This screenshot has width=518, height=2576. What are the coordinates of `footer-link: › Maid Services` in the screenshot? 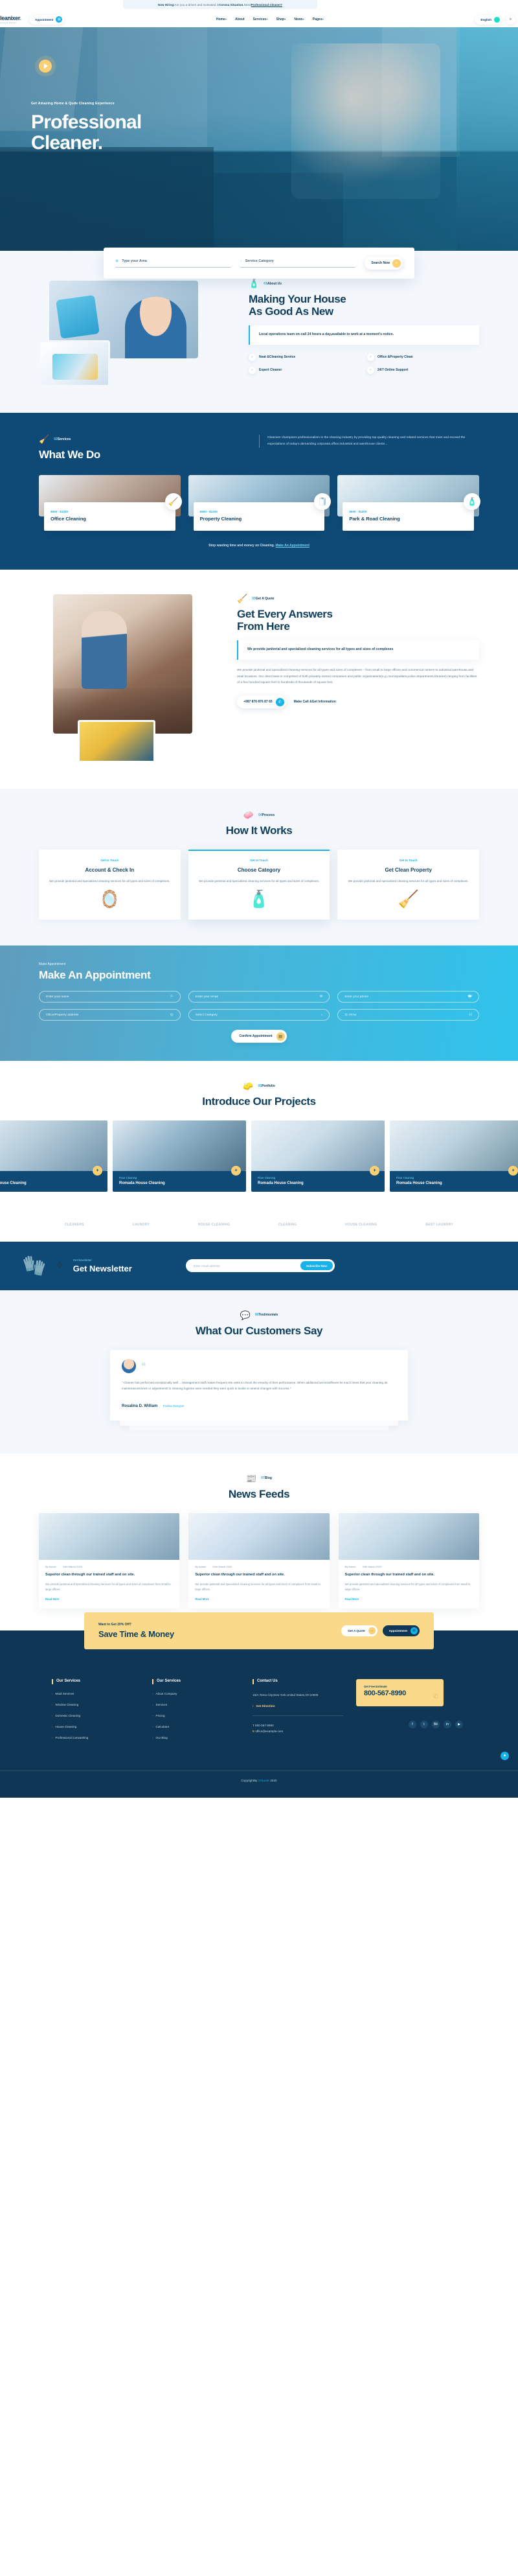 It's located at (95, 1693).